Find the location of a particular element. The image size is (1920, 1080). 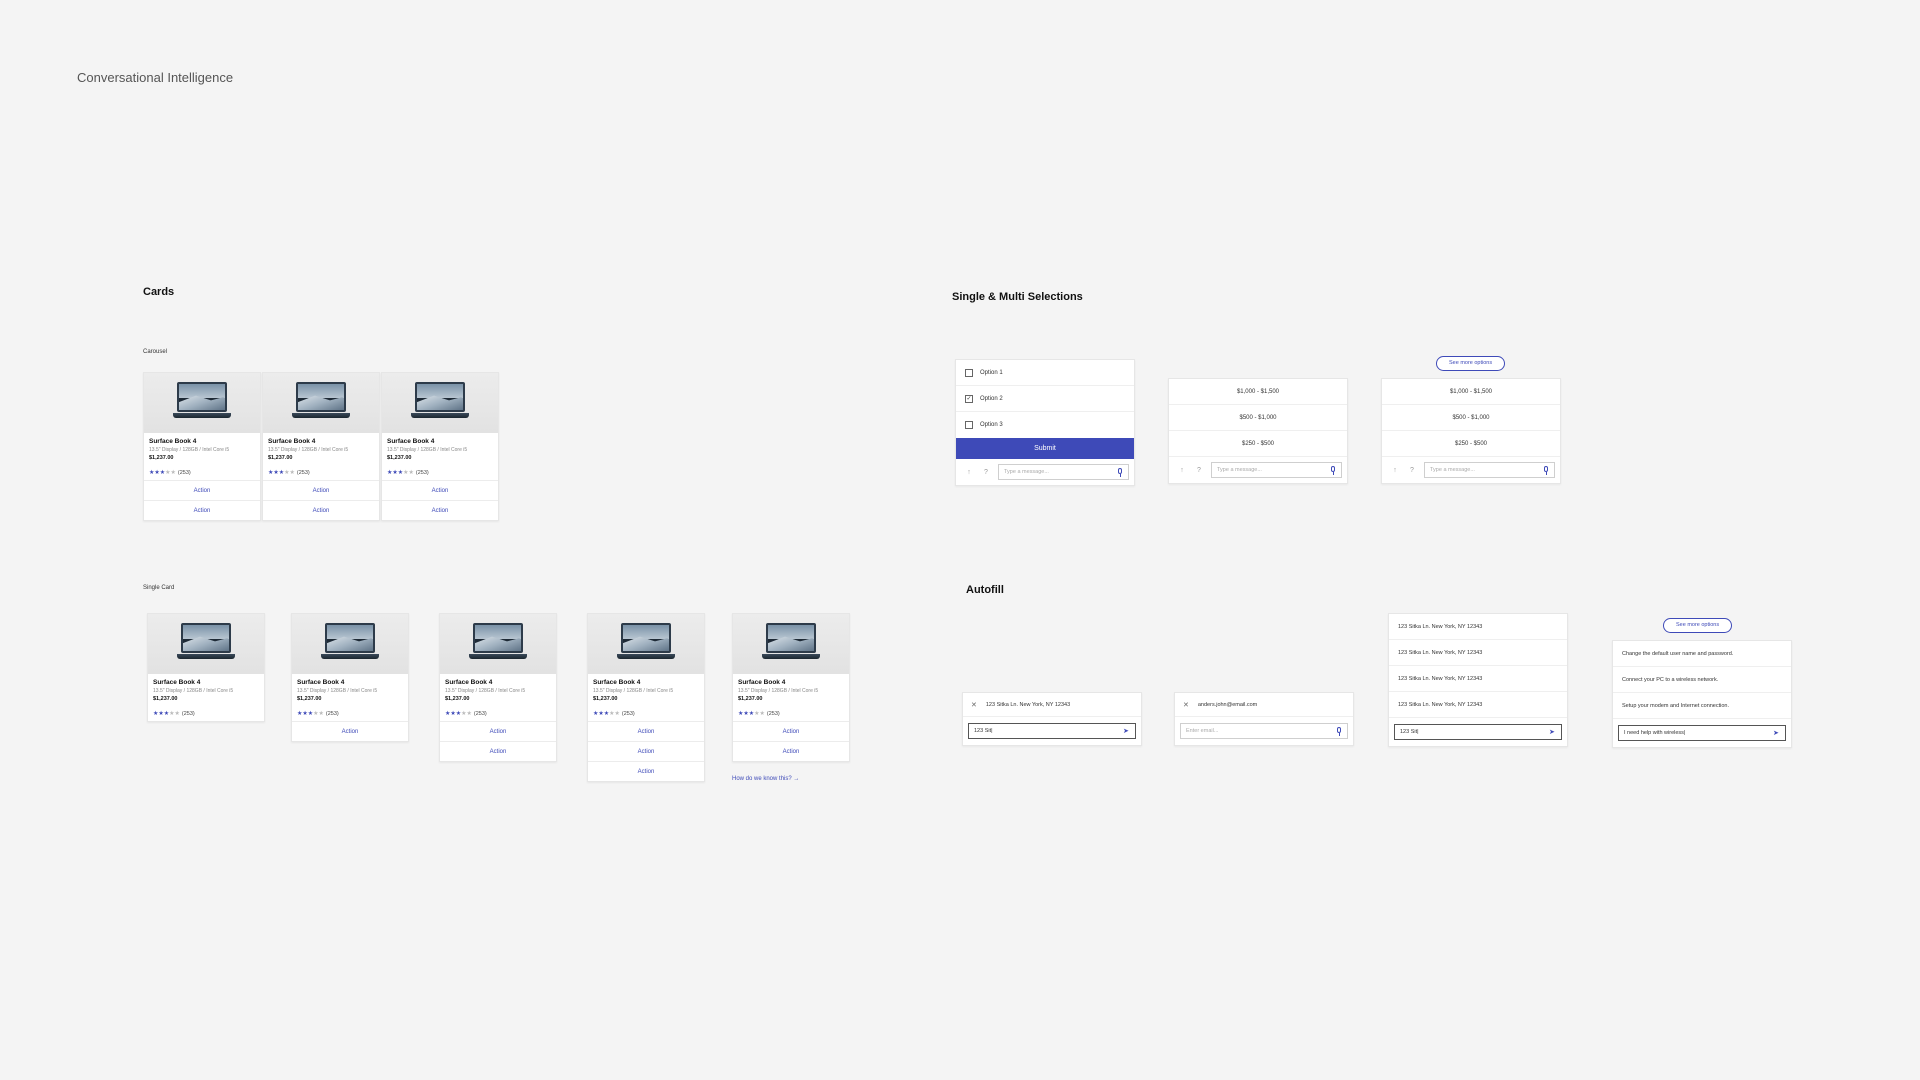

how-do-we-know-link: How do we know this? → is located at coordinates (765, 779).